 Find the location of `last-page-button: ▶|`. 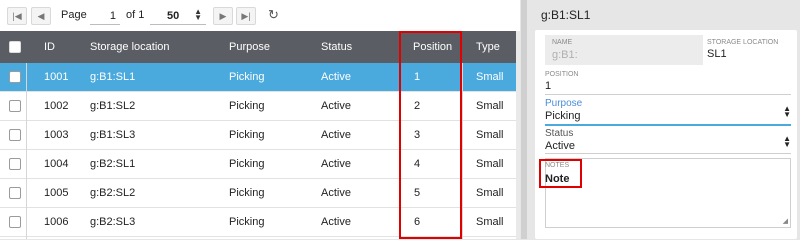

last-page-button: ▶| is located at coordinates (246, 16).